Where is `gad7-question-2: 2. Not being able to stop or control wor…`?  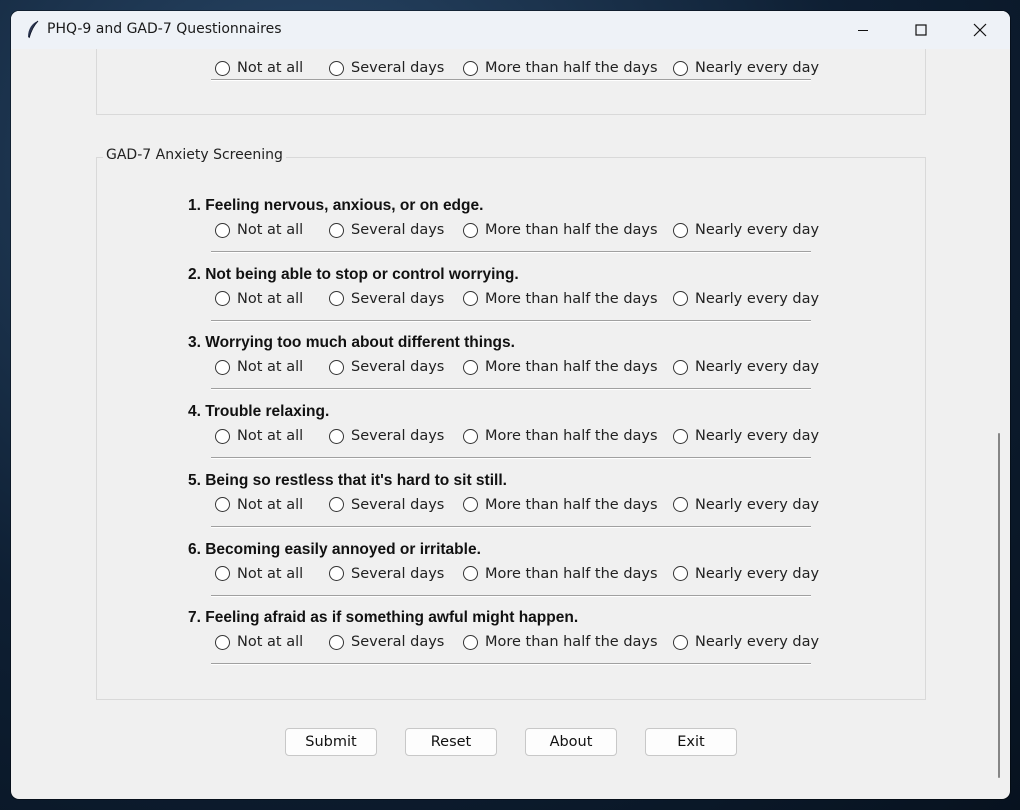
gad7-question-2: 2. Not being able to stop or control wor… is located at coordinates (353, 274).